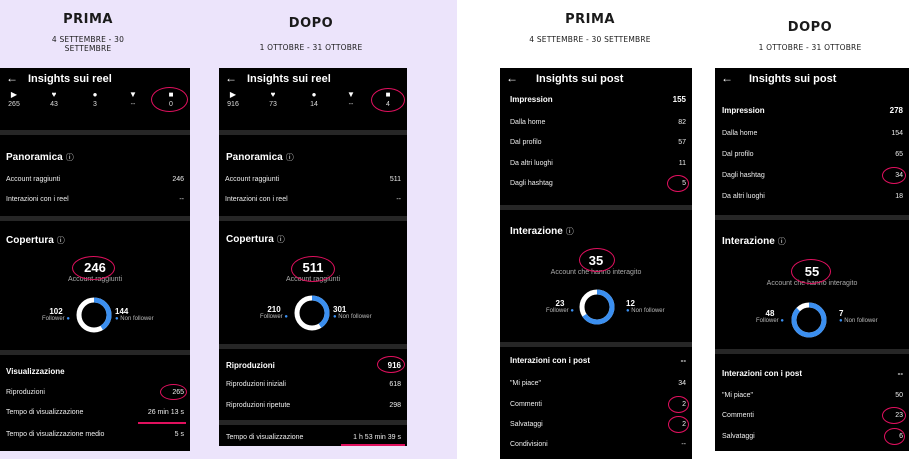 The height and width of the screenshot is (459, 914). I want to click on row-value: 155, so click(679, 99).